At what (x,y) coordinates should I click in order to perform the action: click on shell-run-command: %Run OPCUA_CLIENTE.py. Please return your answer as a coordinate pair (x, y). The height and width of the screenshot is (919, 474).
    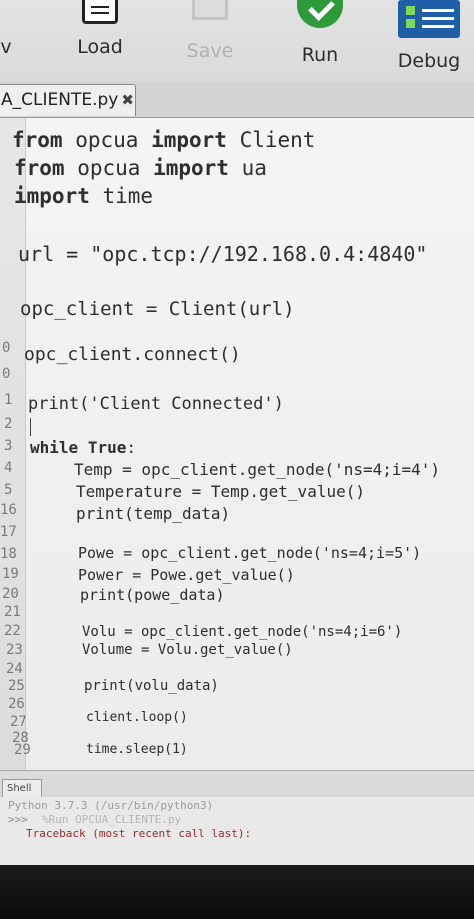
    Looking at the image, I should click on (112, 819).